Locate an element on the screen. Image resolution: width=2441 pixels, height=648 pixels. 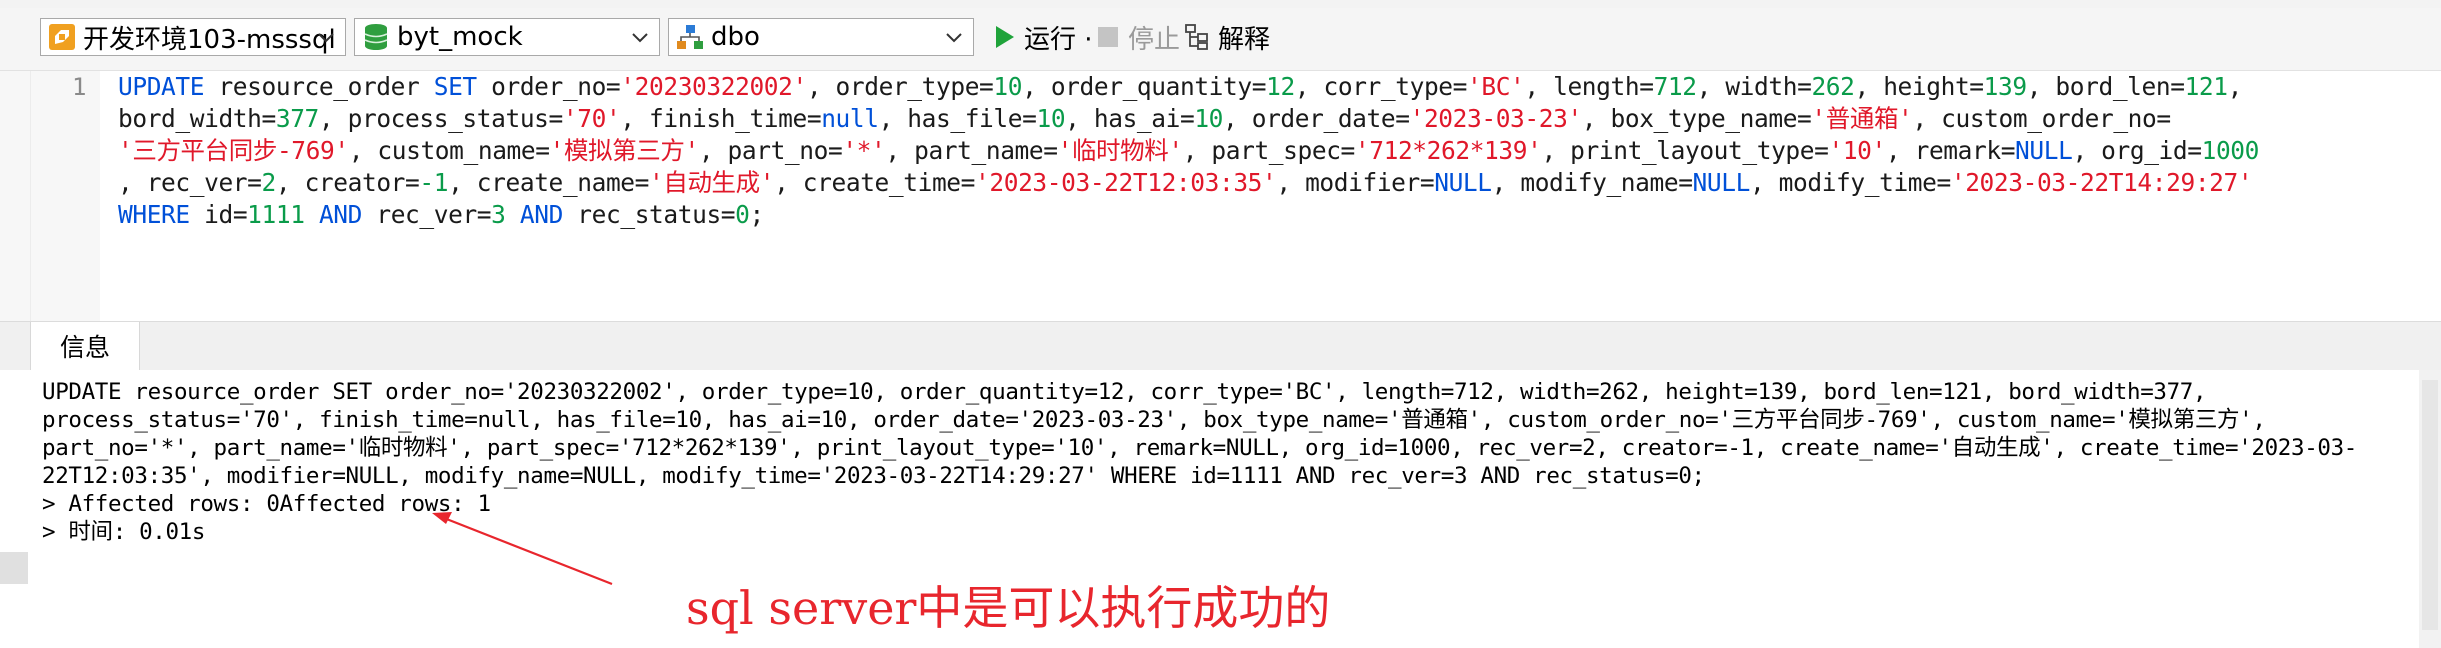
code-token: '自动生成' is located at coordinates (712, 182).